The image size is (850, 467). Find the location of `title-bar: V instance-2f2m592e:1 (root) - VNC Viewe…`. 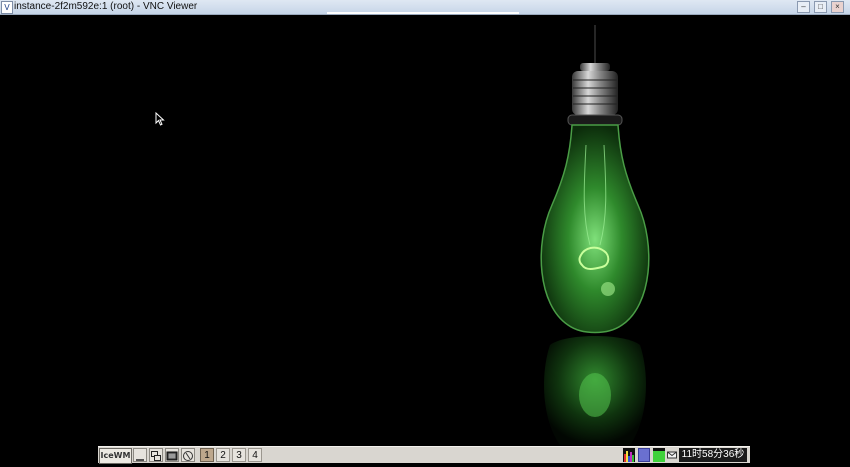

title-bar: V instance-2f2m592e:1 (root) - VNC Viewe… is located at coordinates (425, 7).